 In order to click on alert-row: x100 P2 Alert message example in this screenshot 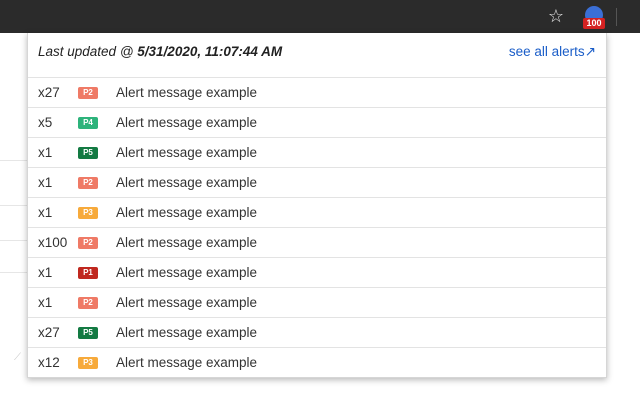, I will do `click(317, 243)`.